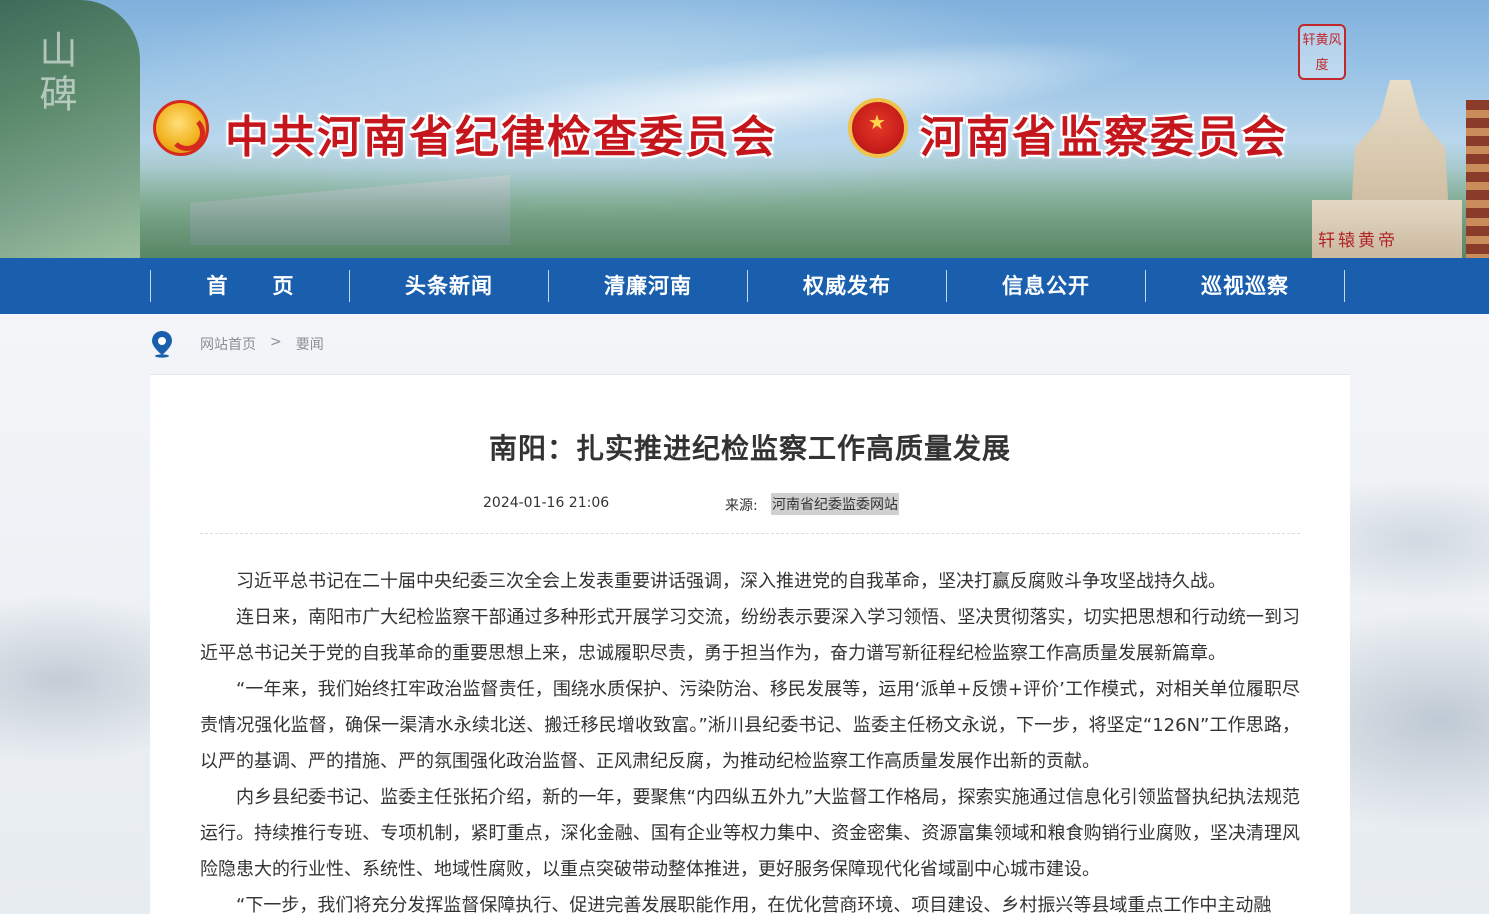 The image size is (1489, 914). I want to click on site-title-right: 河南省监察委员会, so click(1104, 137).